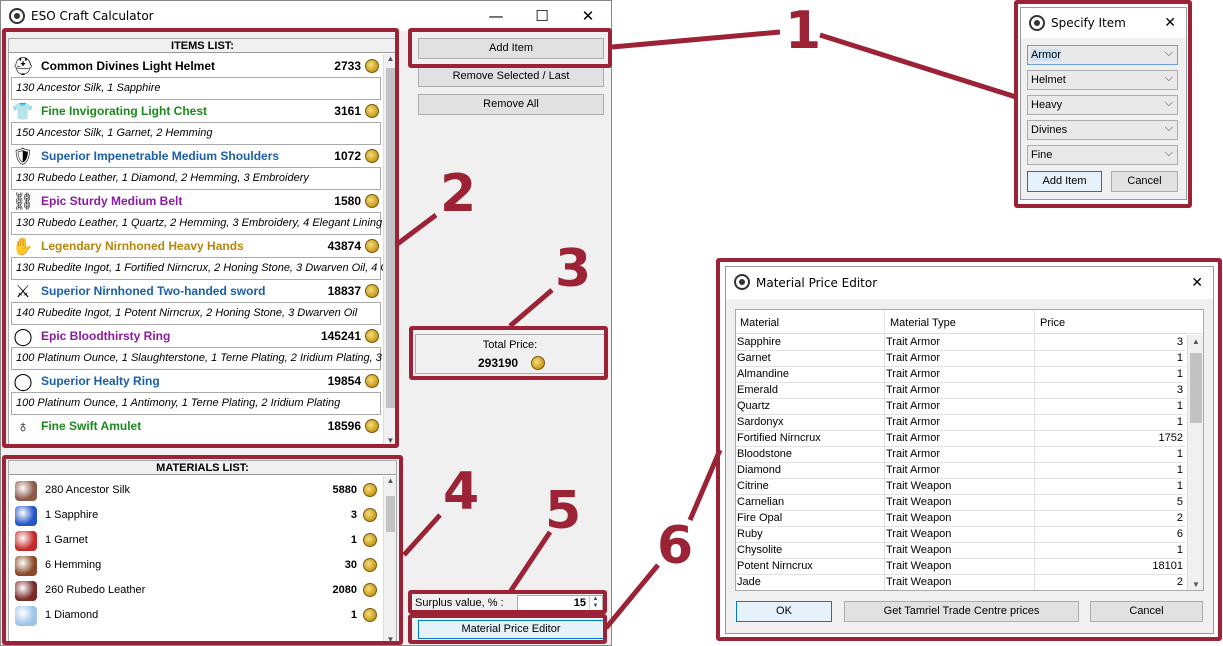 Image resolution: width=1223 pixels, height=646 pixels. I want to click on callout-number-4: 4, so click(461, 492).